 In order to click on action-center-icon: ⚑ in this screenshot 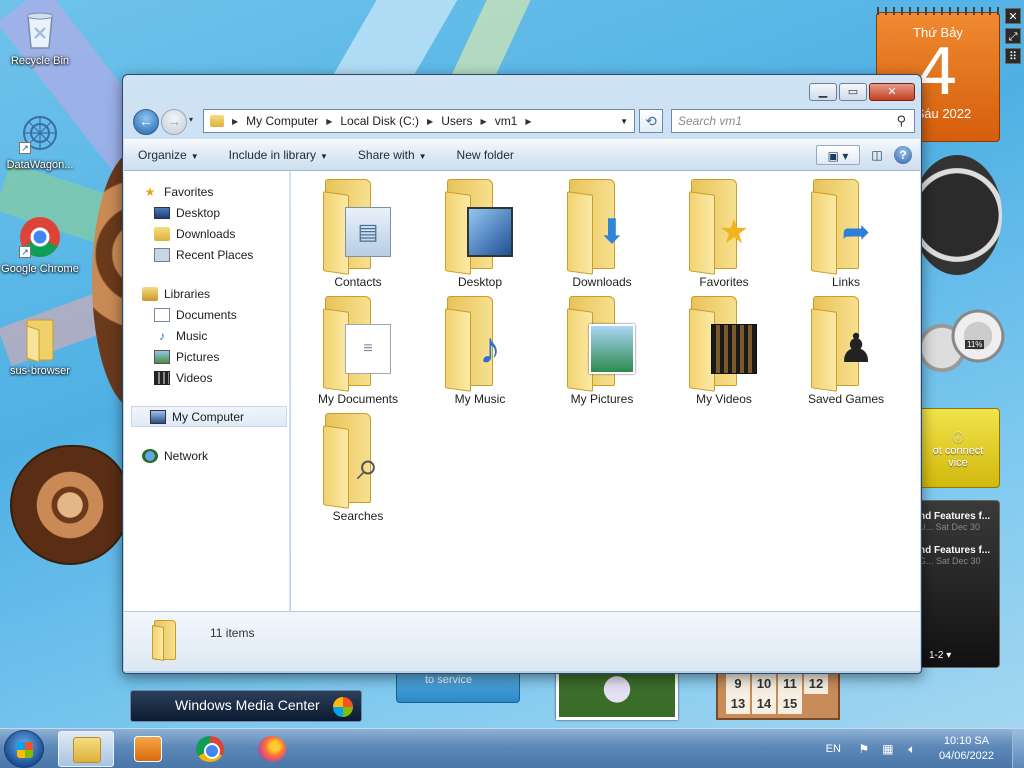, I will do `click(864, 749)`.